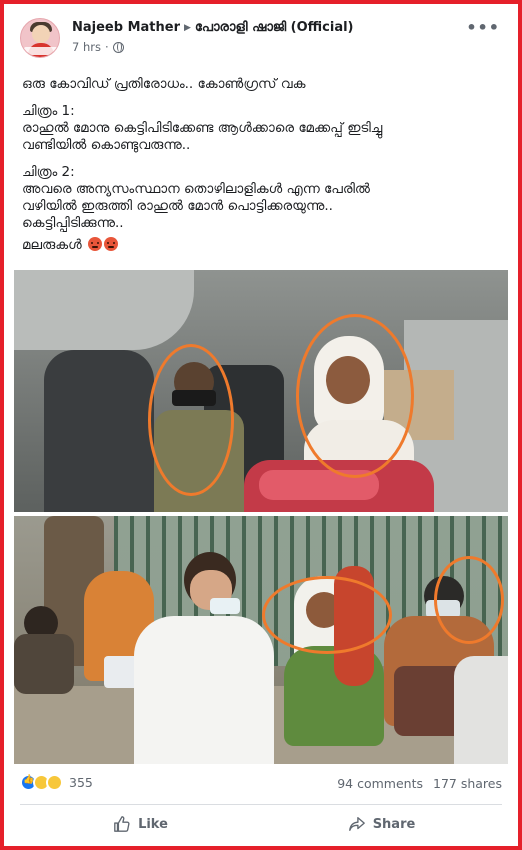  What do you see at coordinates (48, 111) in the screenshot?
I see `post-text-line: ചിത്രം 1:` at bounding box center [48, 111].